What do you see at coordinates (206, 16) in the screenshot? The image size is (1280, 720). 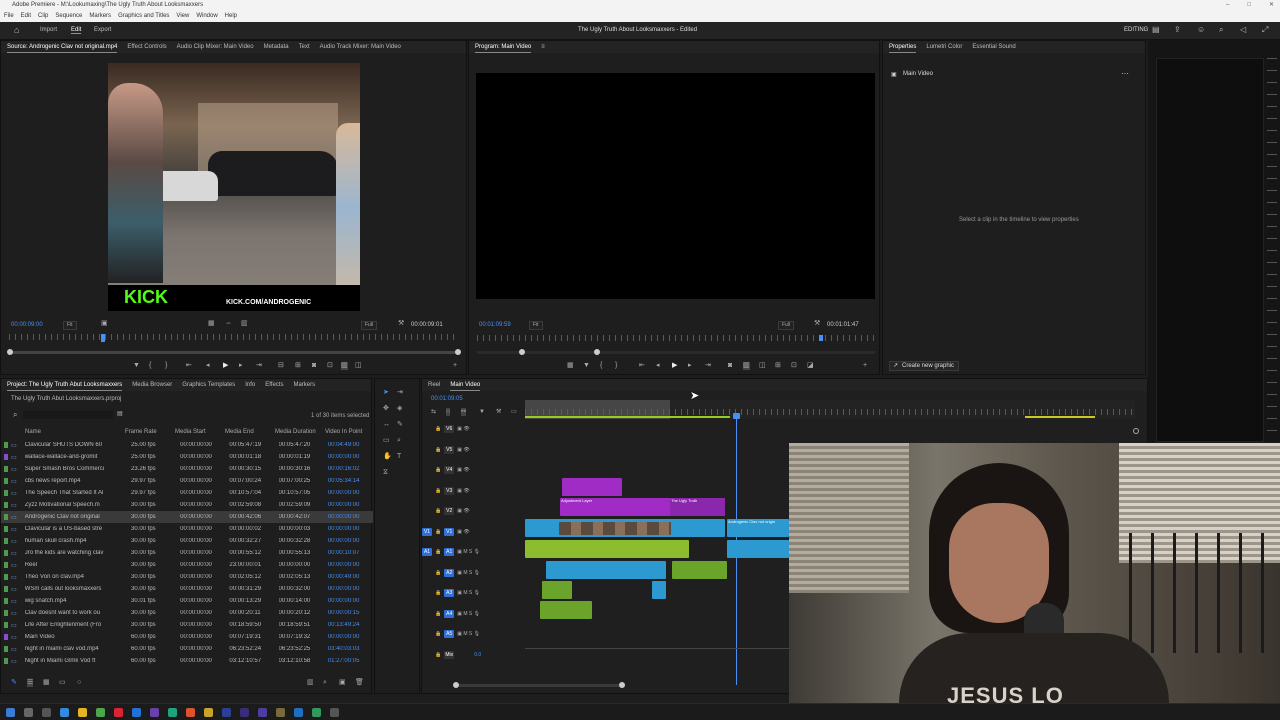 I see `menu-window: Window` at bounding box center [206, 16].